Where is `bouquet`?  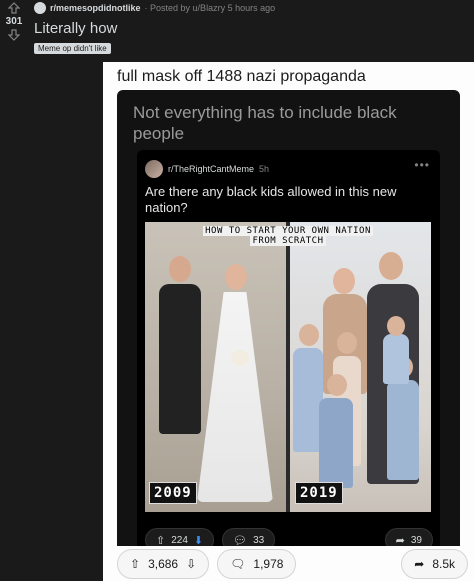 bouquet is located at coordinates (240, 358).